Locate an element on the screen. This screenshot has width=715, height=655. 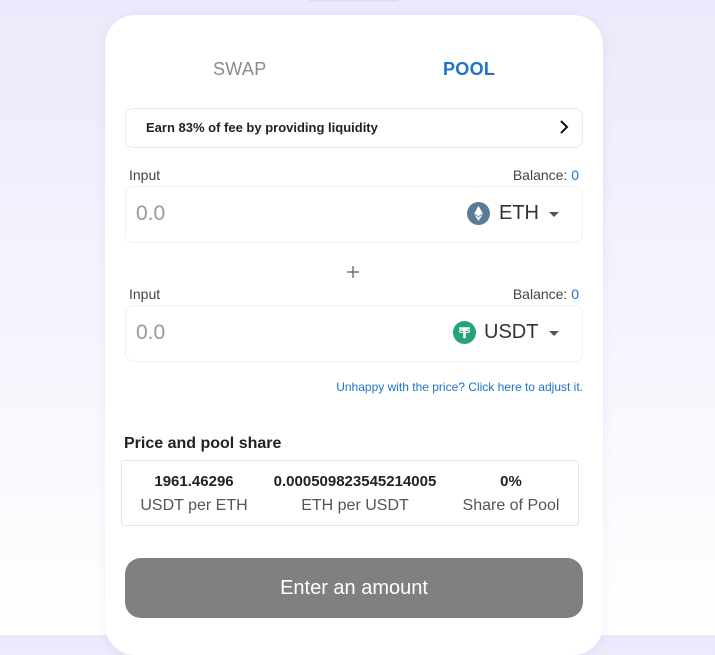
tab-swap: SWAP is located at coordinates (240, 69).